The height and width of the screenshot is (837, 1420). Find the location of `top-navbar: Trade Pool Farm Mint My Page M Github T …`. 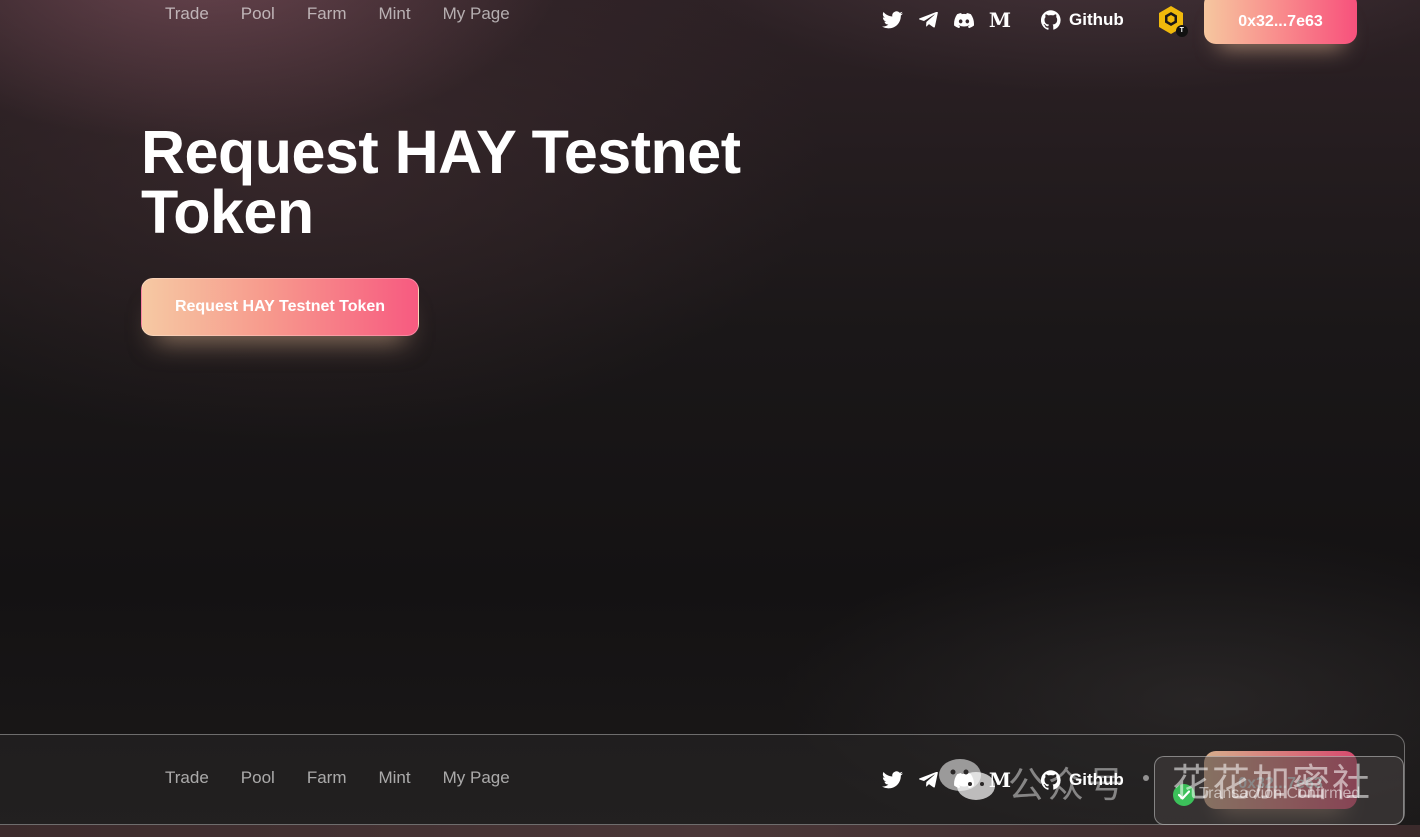

top-navbar: Trade Pool Farm Mint My Page M Github T … is located at coordinates (710, 22).